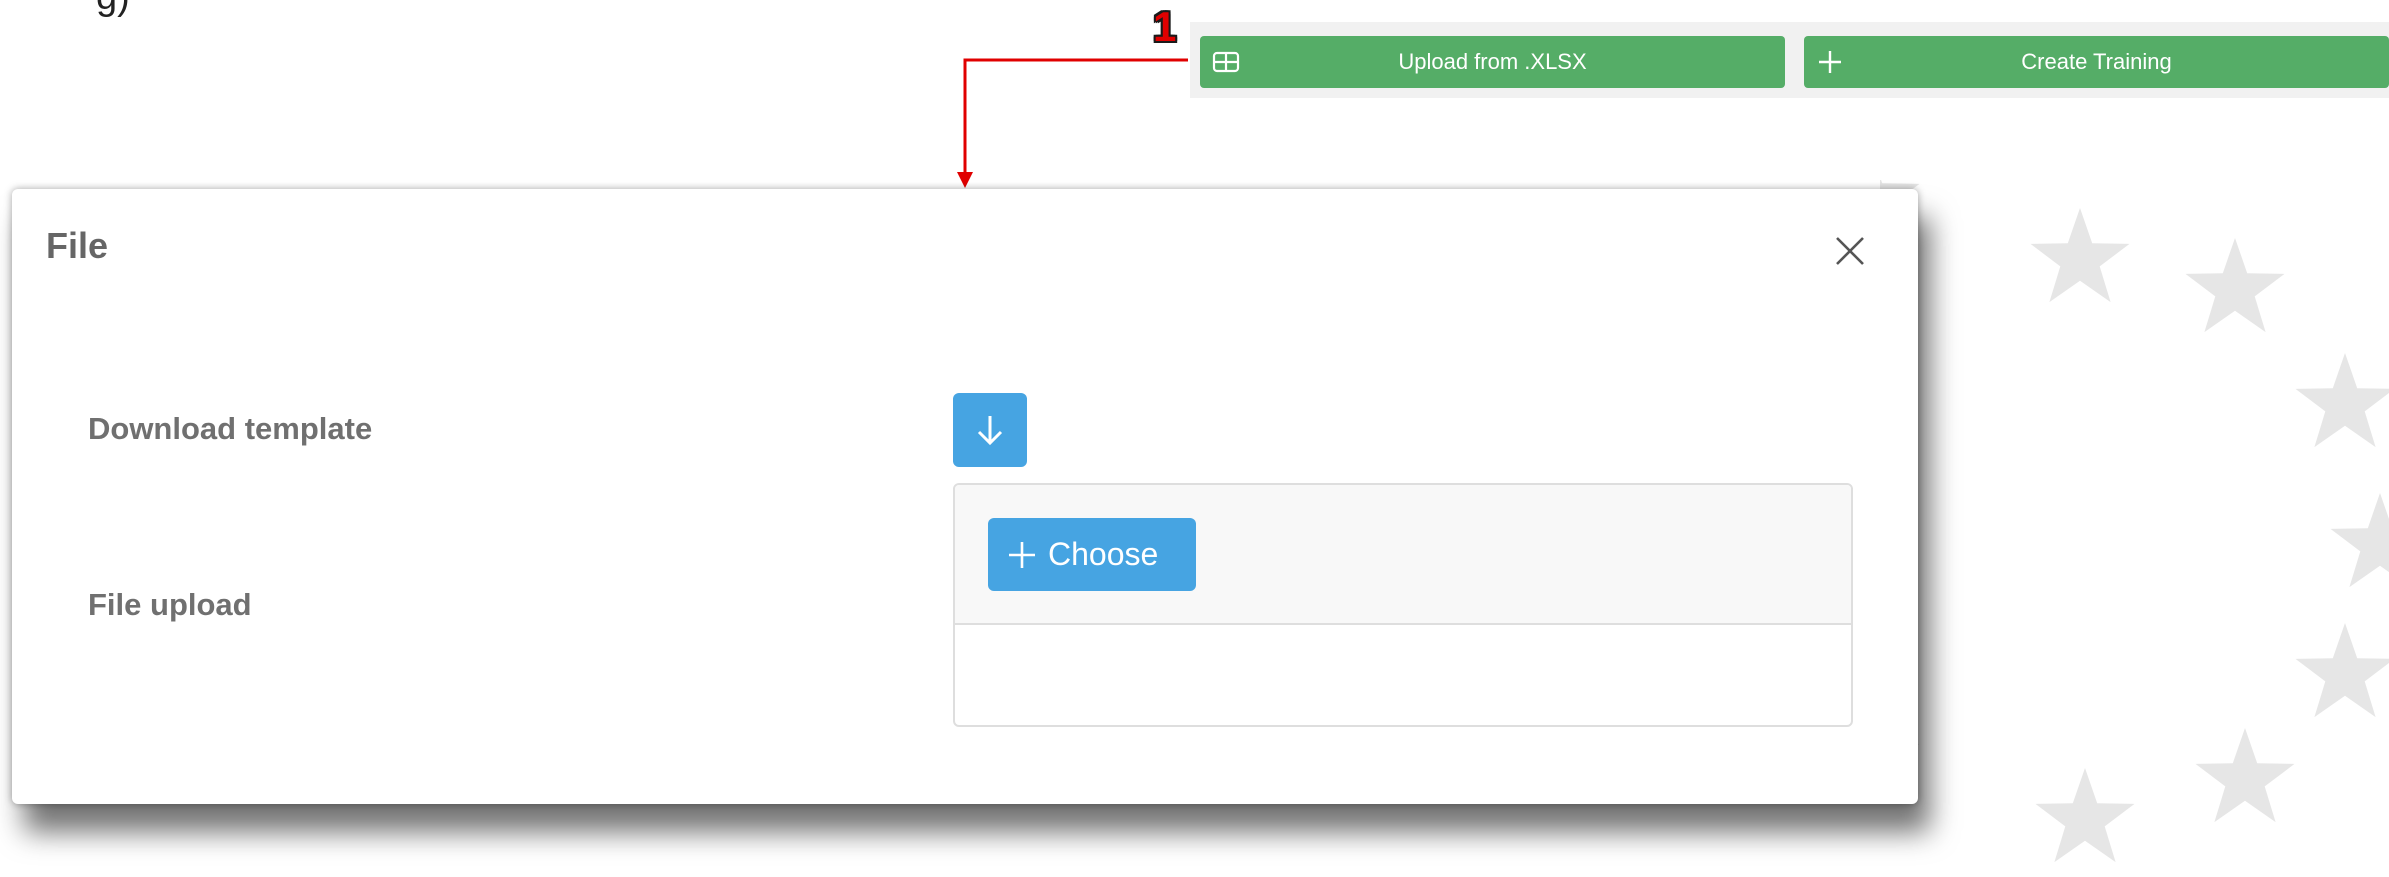  I want to click on dialog-title: File, so click(77, 245).